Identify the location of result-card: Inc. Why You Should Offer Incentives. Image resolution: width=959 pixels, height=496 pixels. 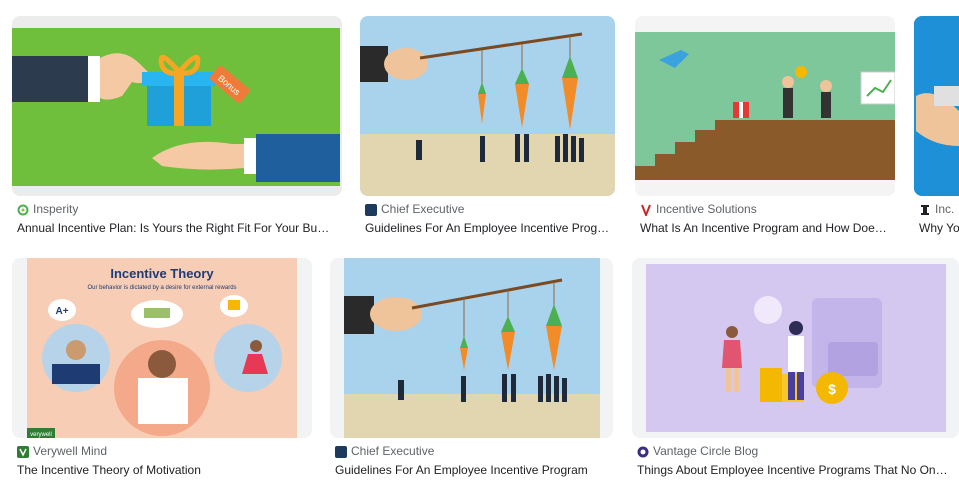
(936, 128).